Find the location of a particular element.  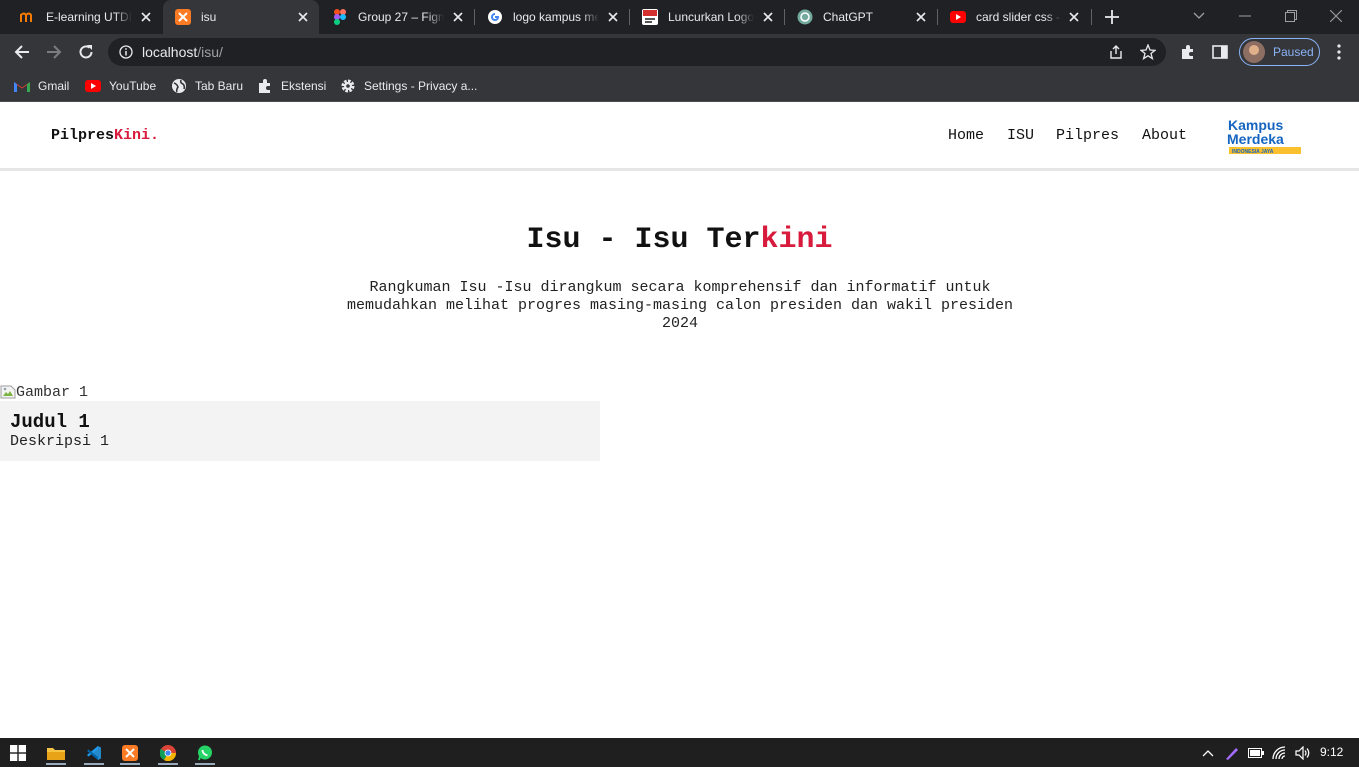

whatsapp-icon is located at coordinates (205, 753).